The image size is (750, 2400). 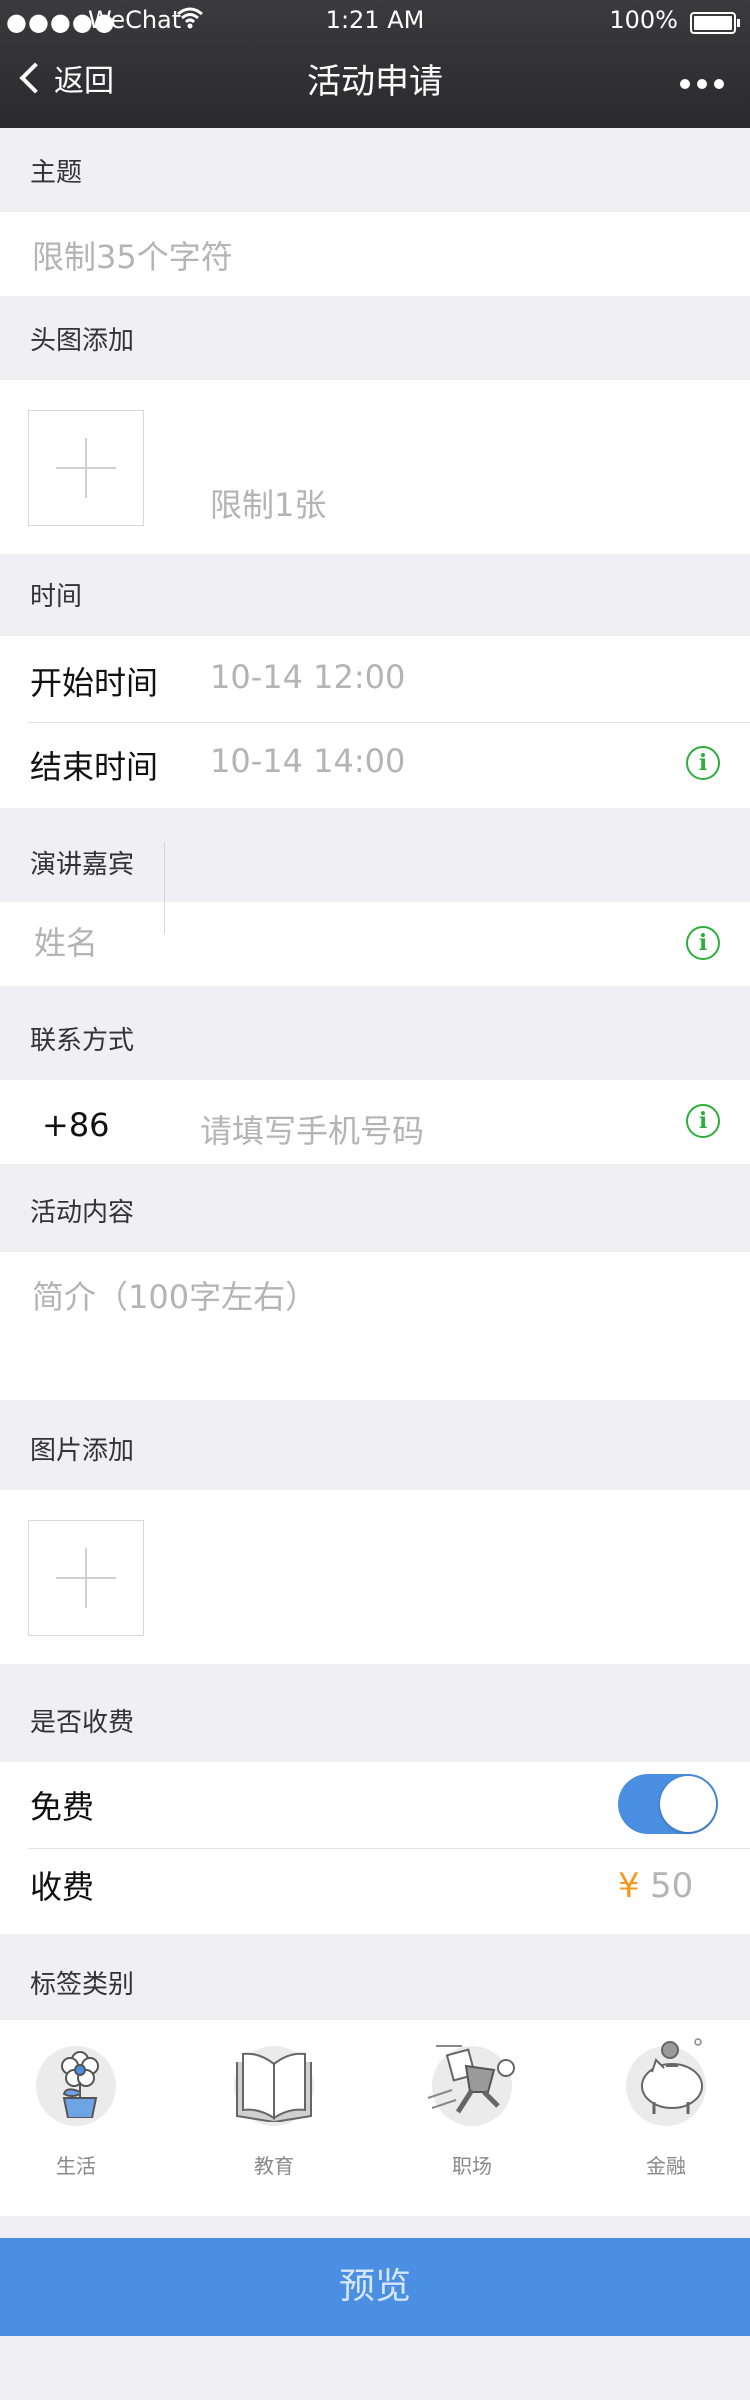 What do you see at coordinates (312, 1129) in the screenshot?
I see `phone-input: 请填写手机号码` at bounding box center [312, 1129].